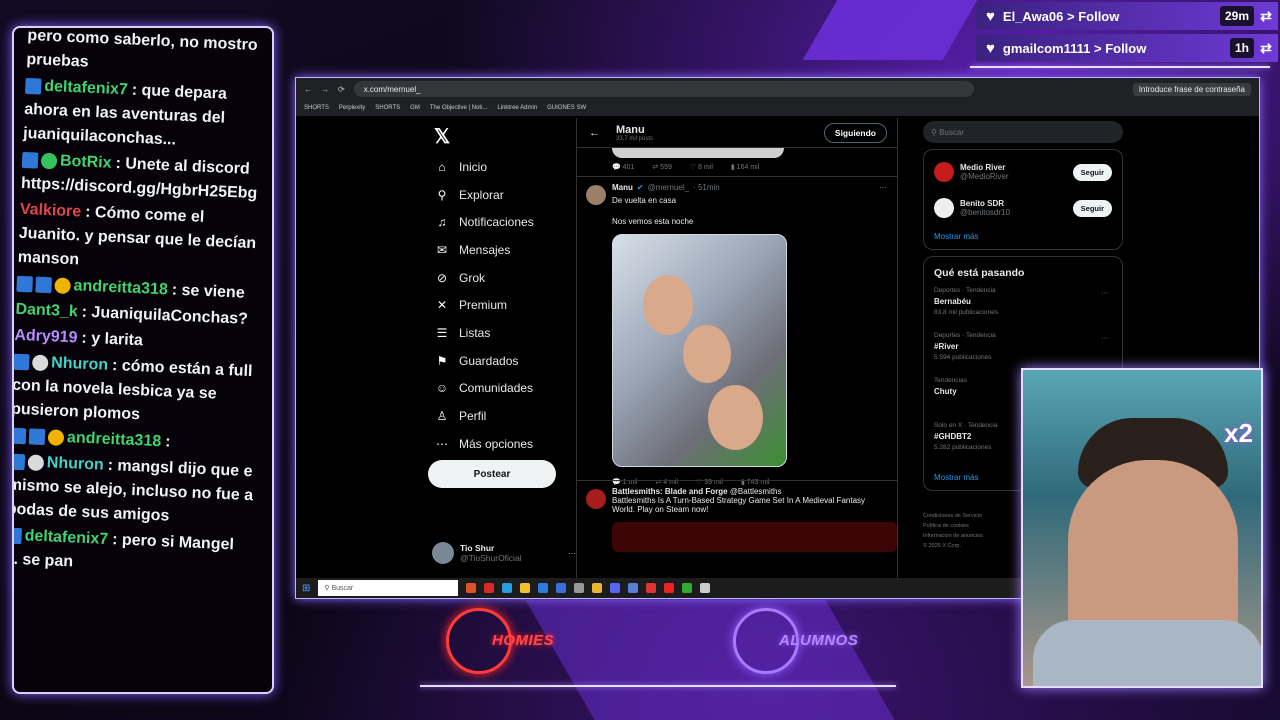  I want to click on previous-post-media, so click(698, 153).